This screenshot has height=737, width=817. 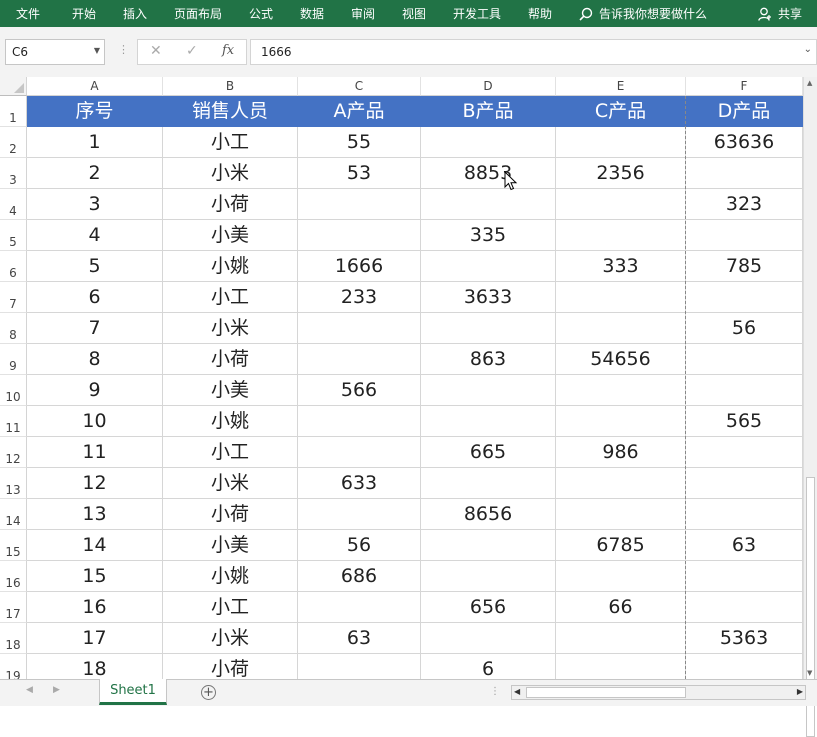 What do you see at coordinates (95, 576) in the screenshot?
I see `cell-a: 15` at bounding box center [95, 576].